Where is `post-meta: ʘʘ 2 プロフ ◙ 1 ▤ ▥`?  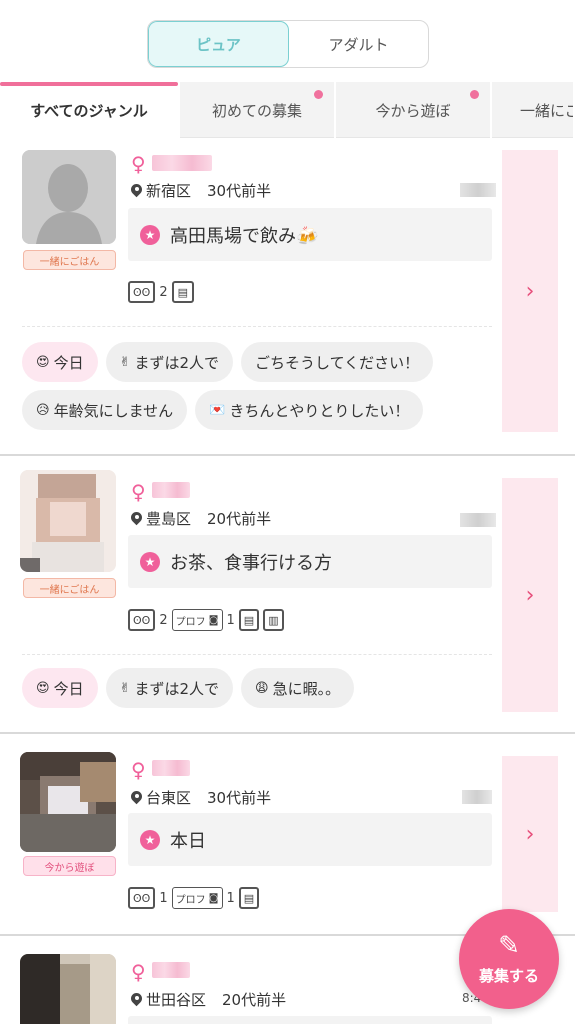
post-meta: ʘʘ 2 プロフ ◙ 1 ▤ ▥ is located at coordinates (206, 620).